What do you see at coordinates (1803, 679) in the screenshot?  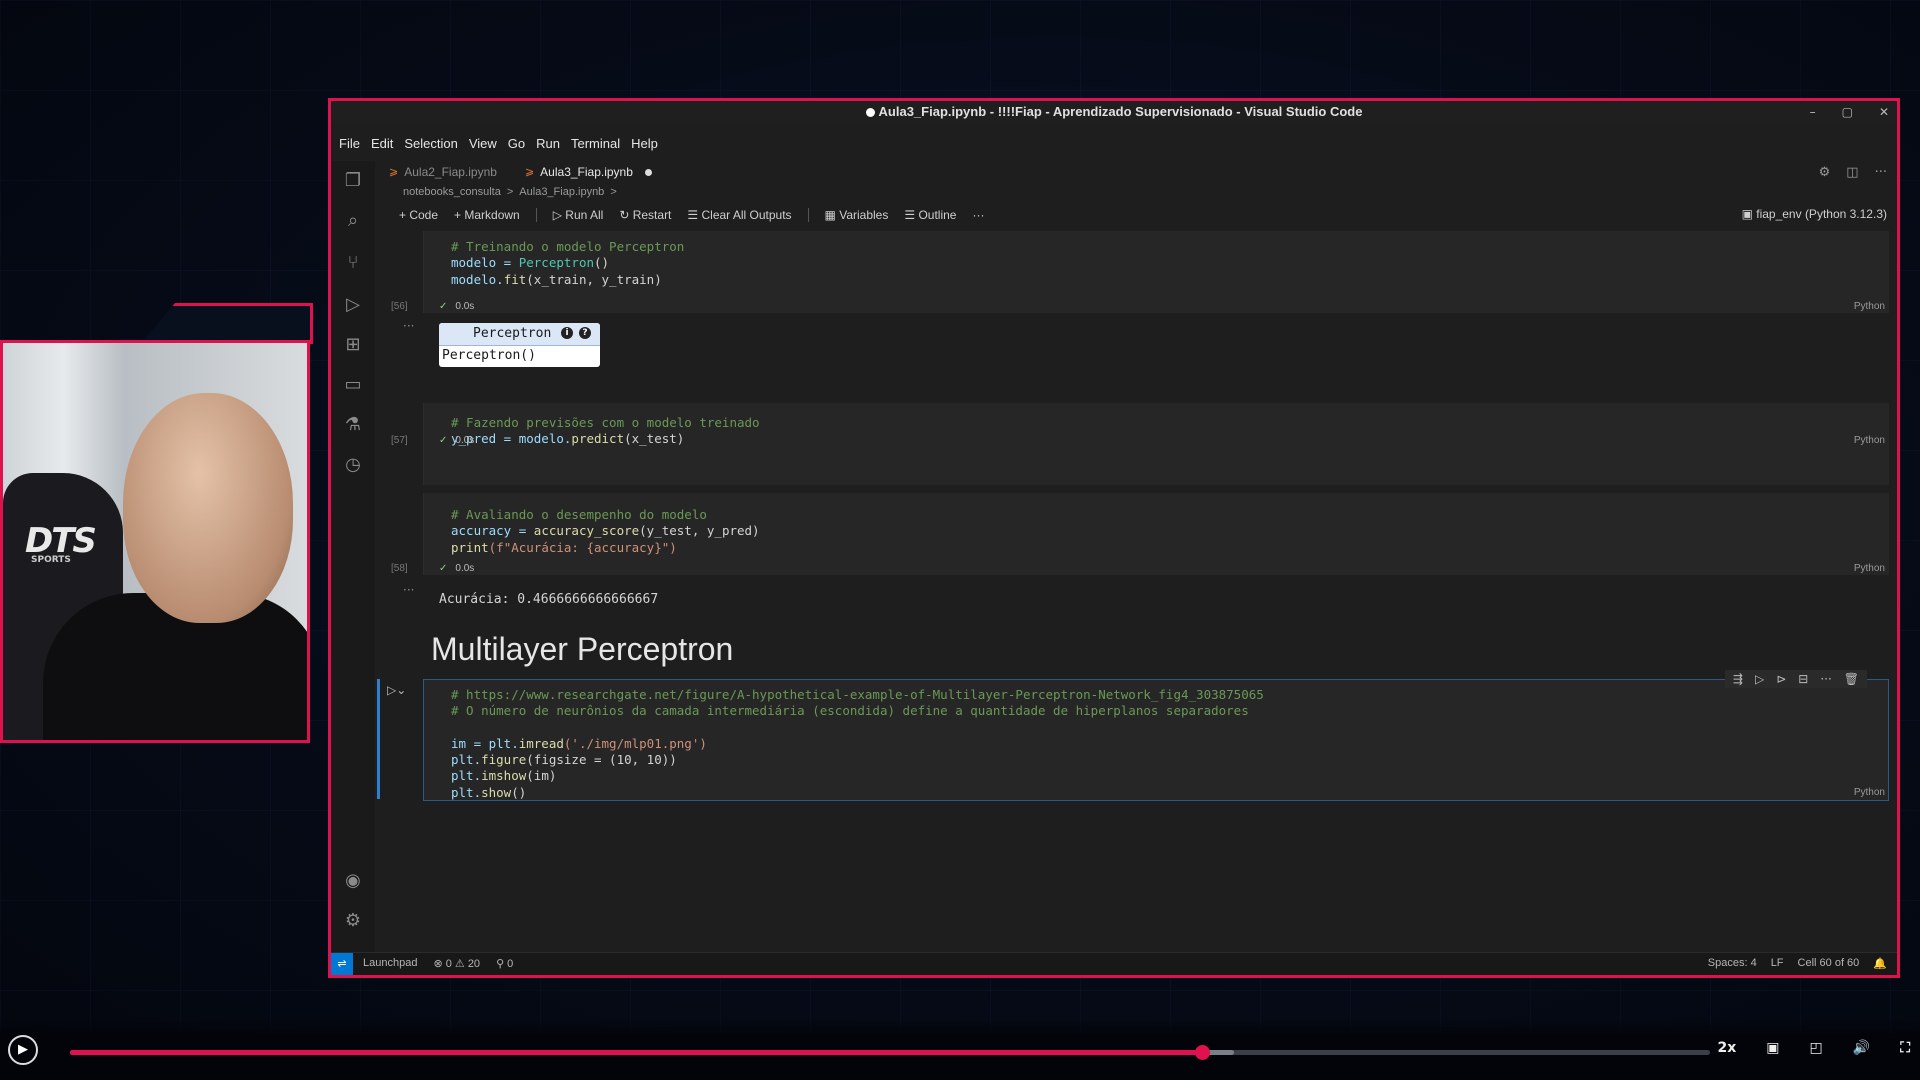 I see `split-cell-icon: ⊟` at bounding box center [1803, 679].